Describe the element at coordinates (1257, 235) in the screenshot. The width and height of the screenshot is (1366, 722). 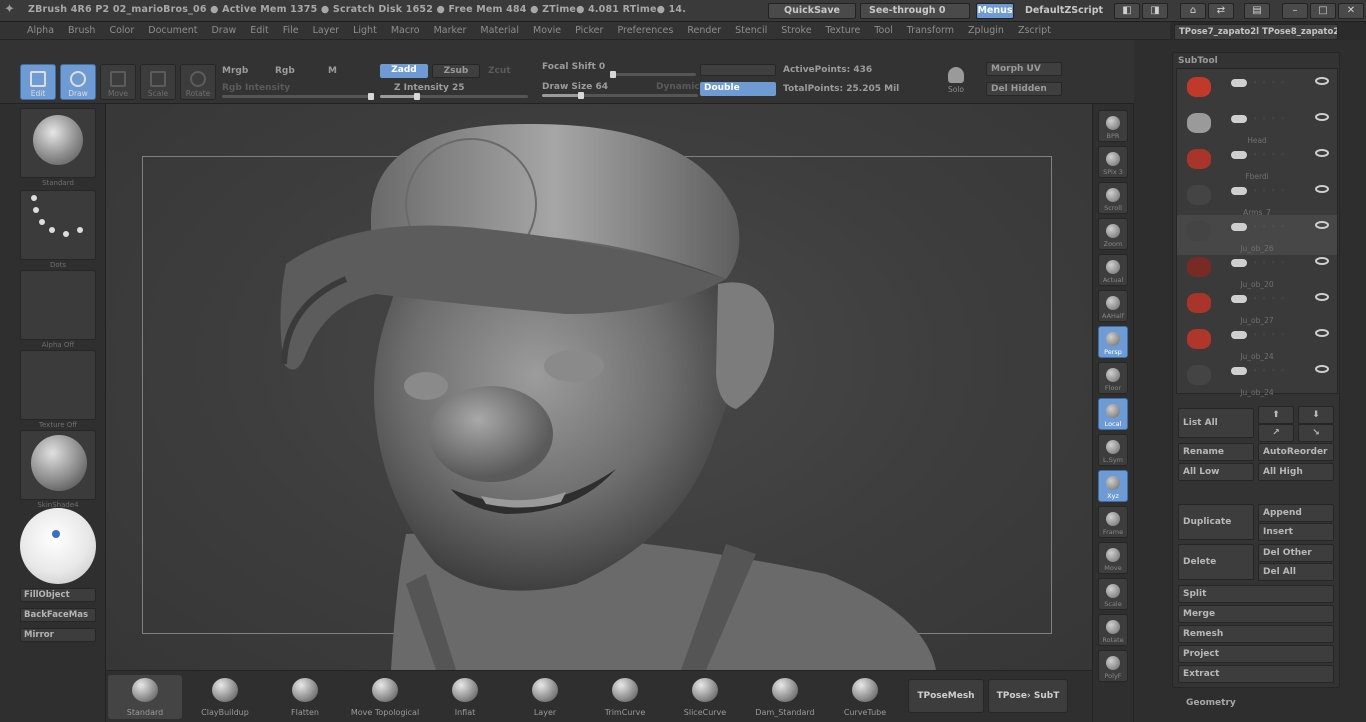
I see `subtool-row: ◦◦◦◦ Ju_ob_26` at that location.